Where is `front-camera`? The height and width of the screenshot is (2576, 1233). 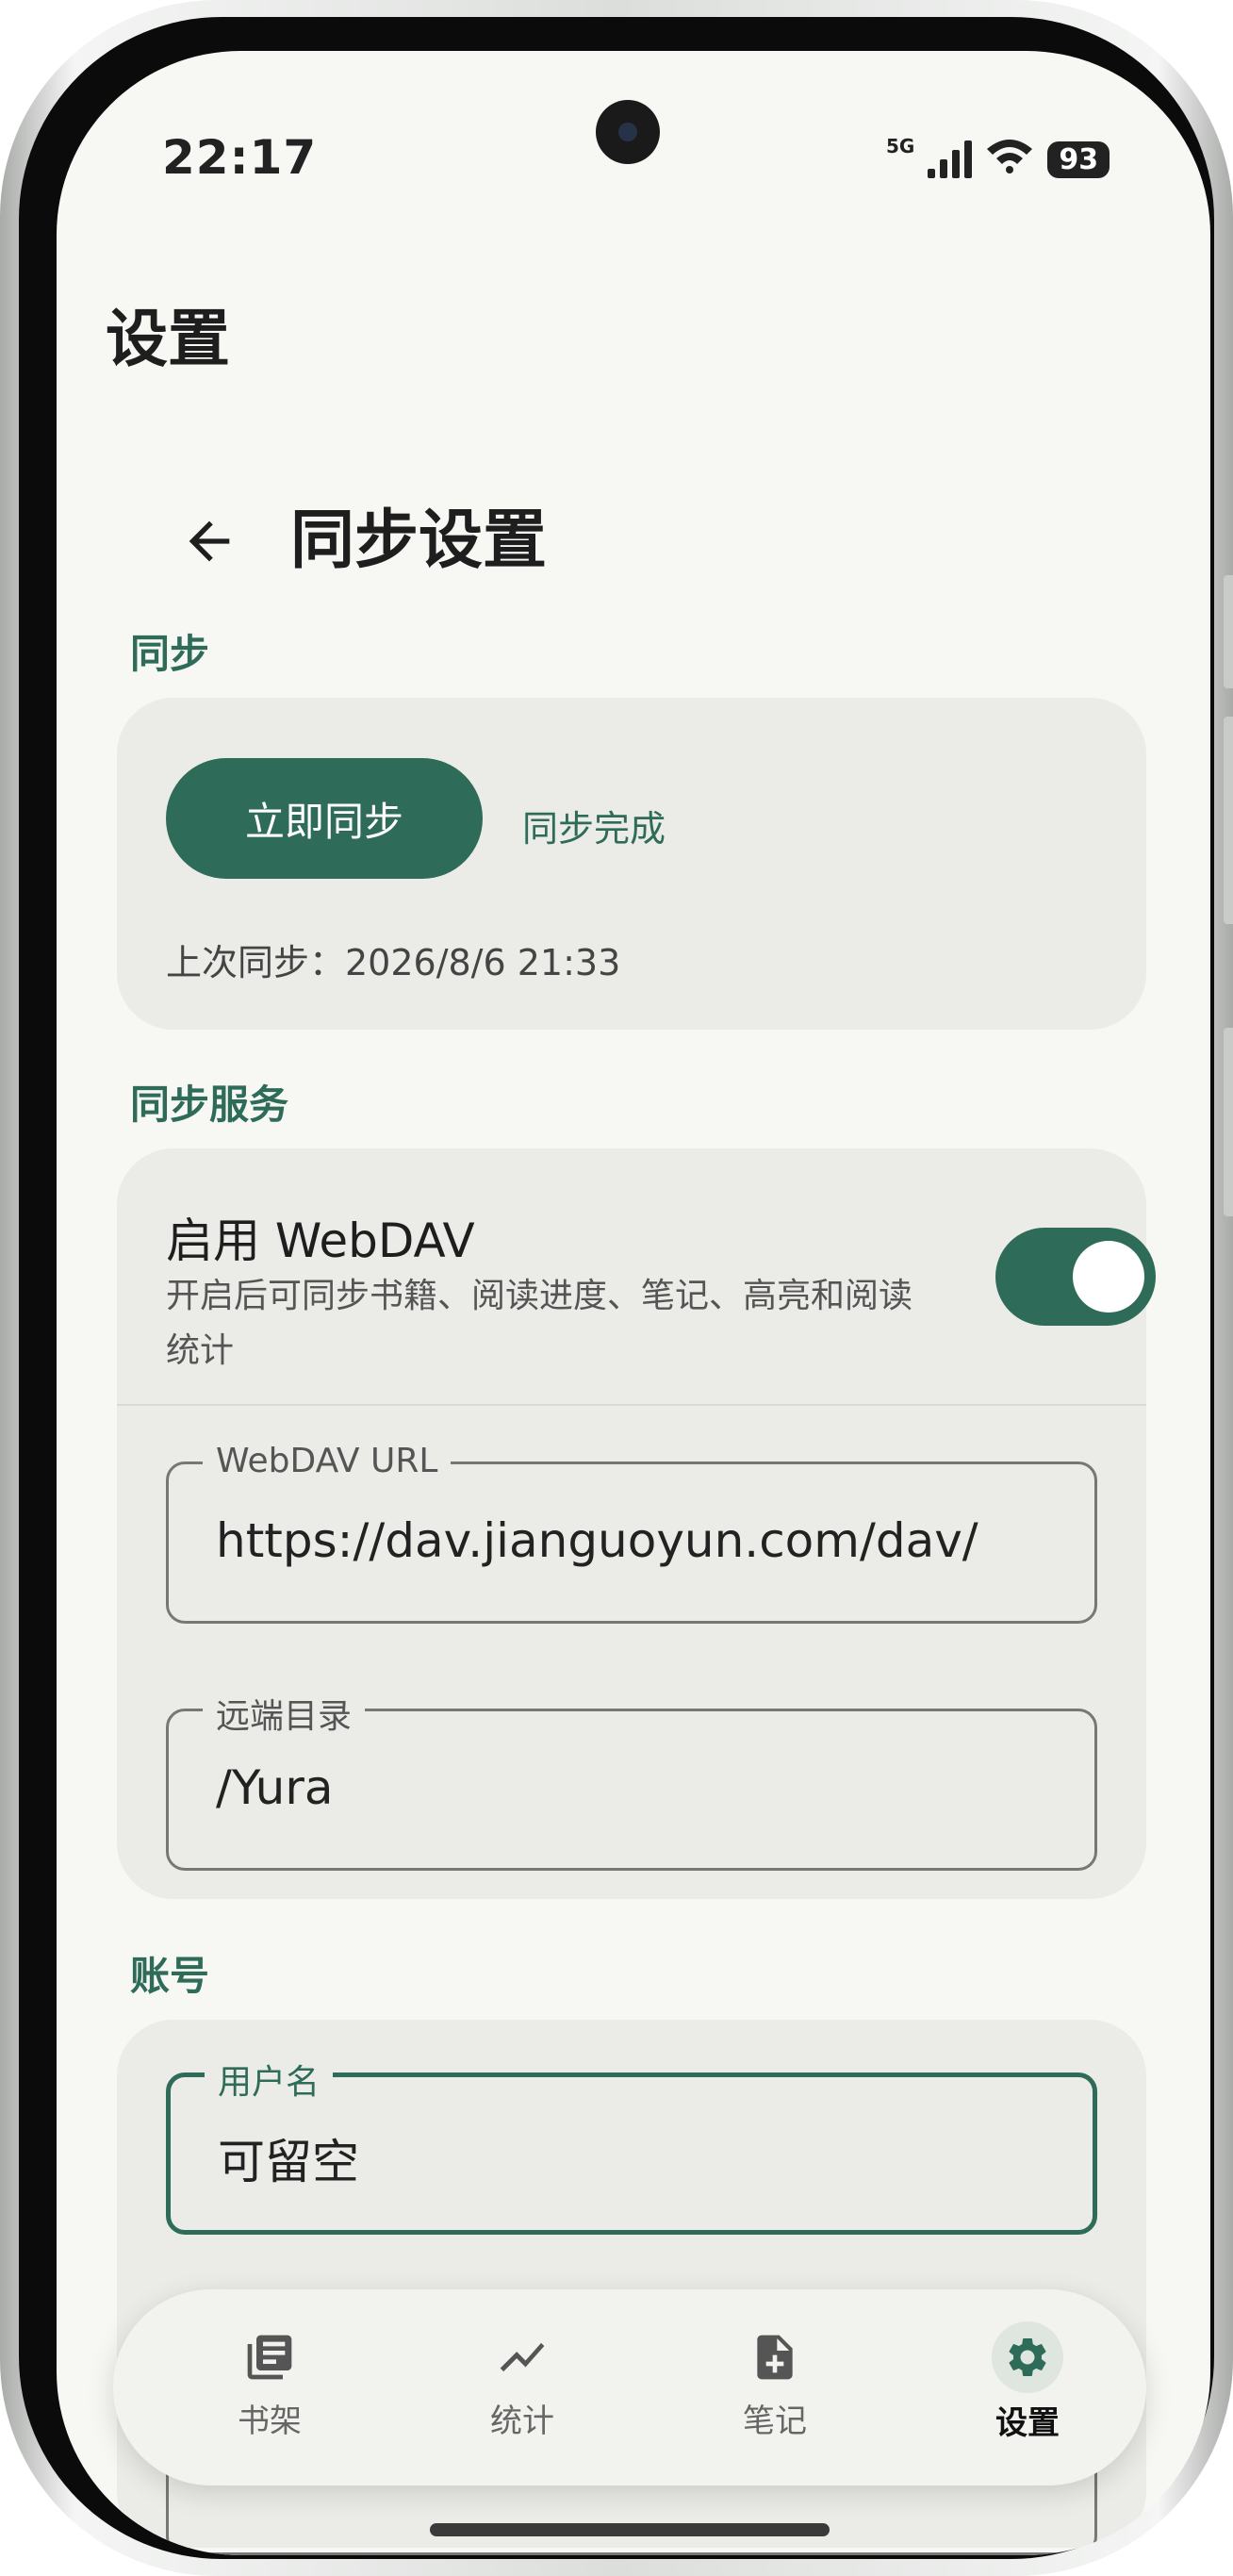
front-camera is located at coordinates (628, 132).